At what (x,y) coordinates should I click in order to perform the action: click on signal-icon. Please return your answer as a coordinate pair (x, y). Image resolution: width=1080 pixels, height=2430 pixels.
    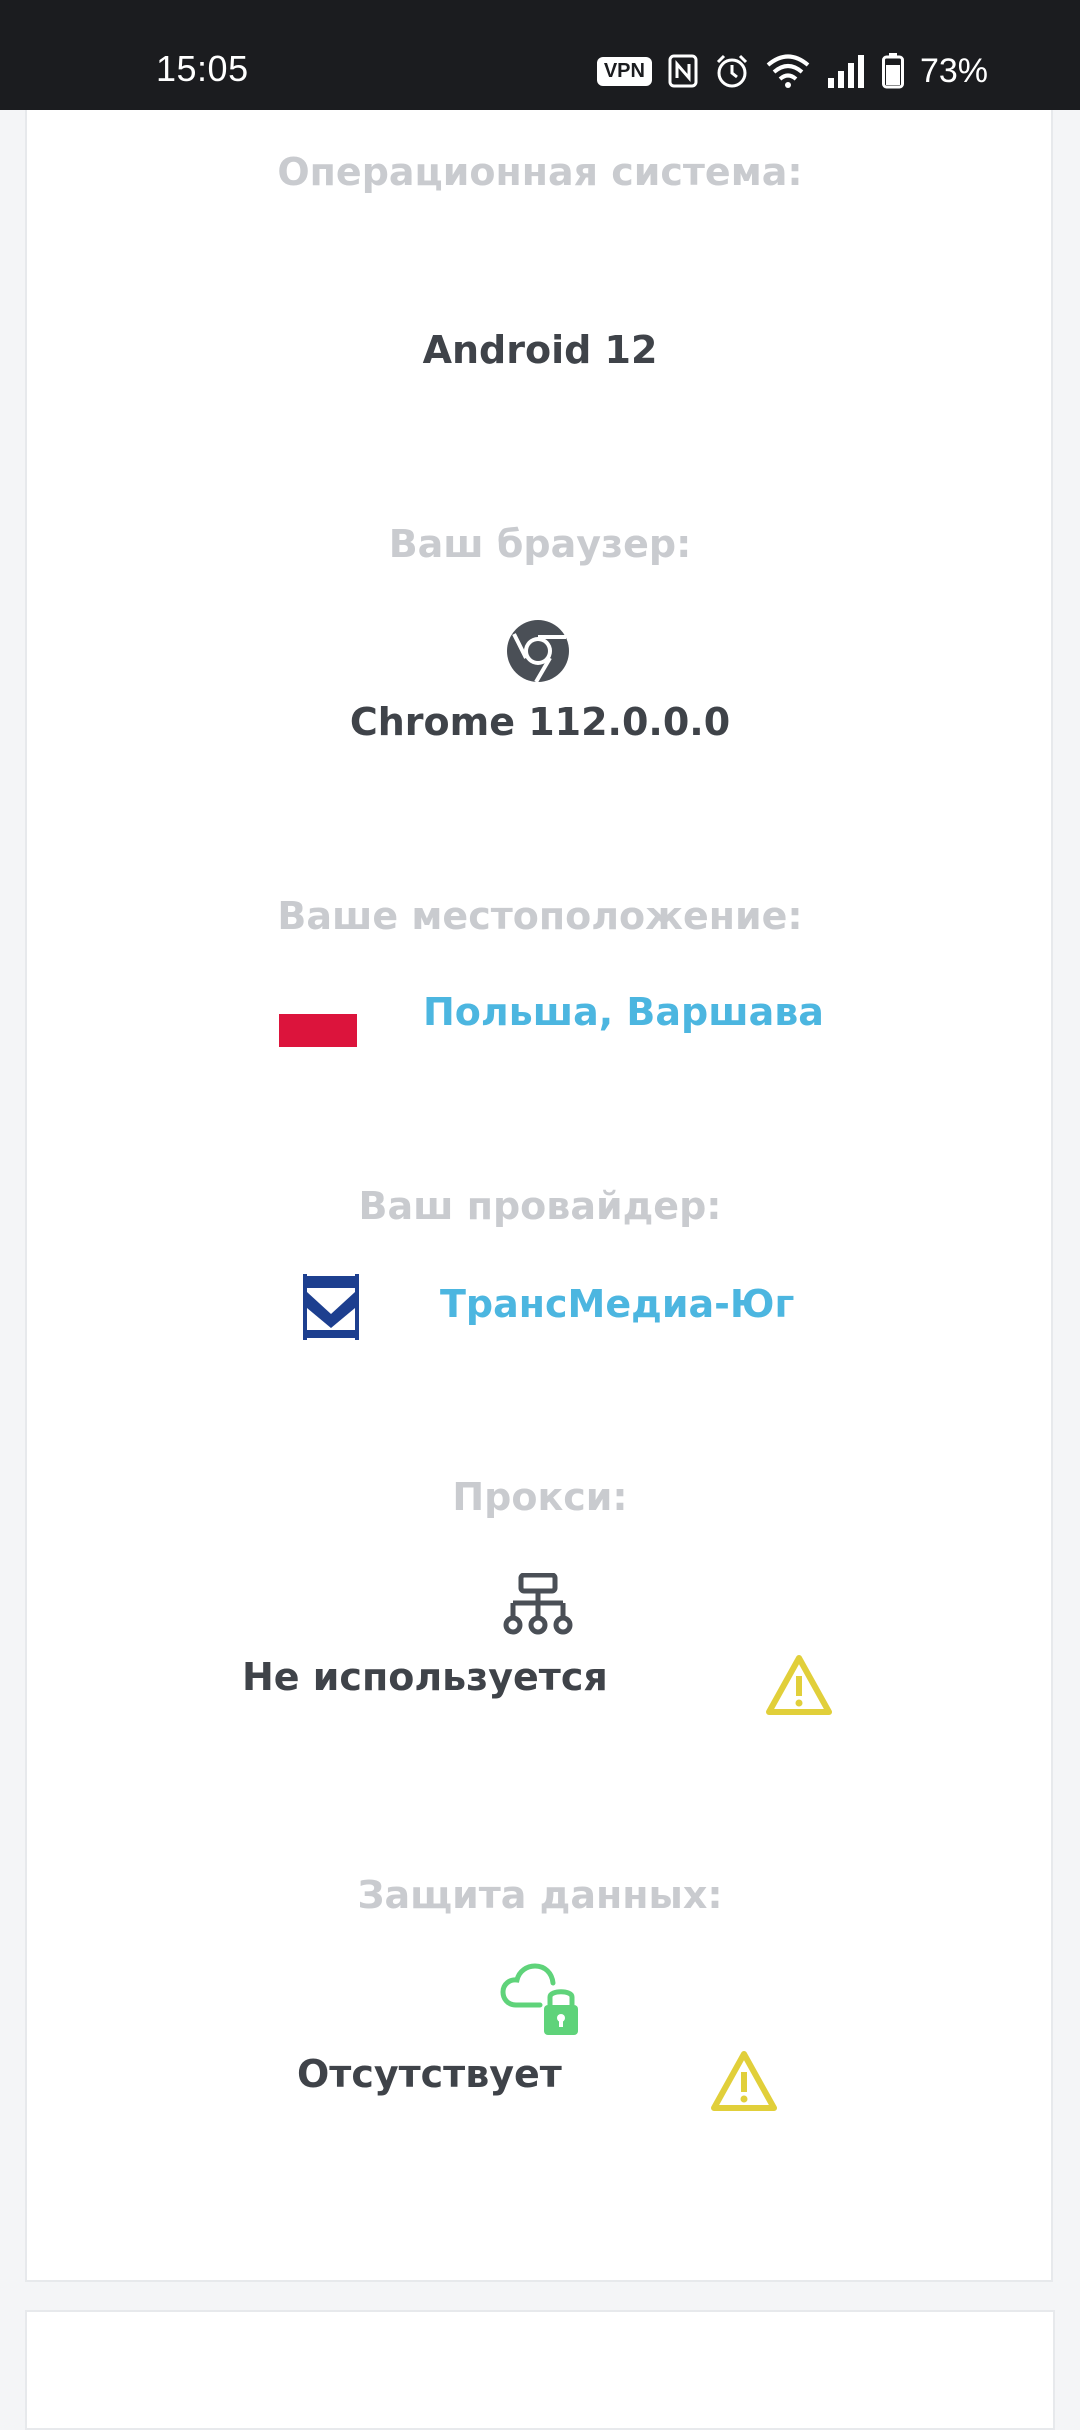
    Looking at the image, I should click on (845, 71).